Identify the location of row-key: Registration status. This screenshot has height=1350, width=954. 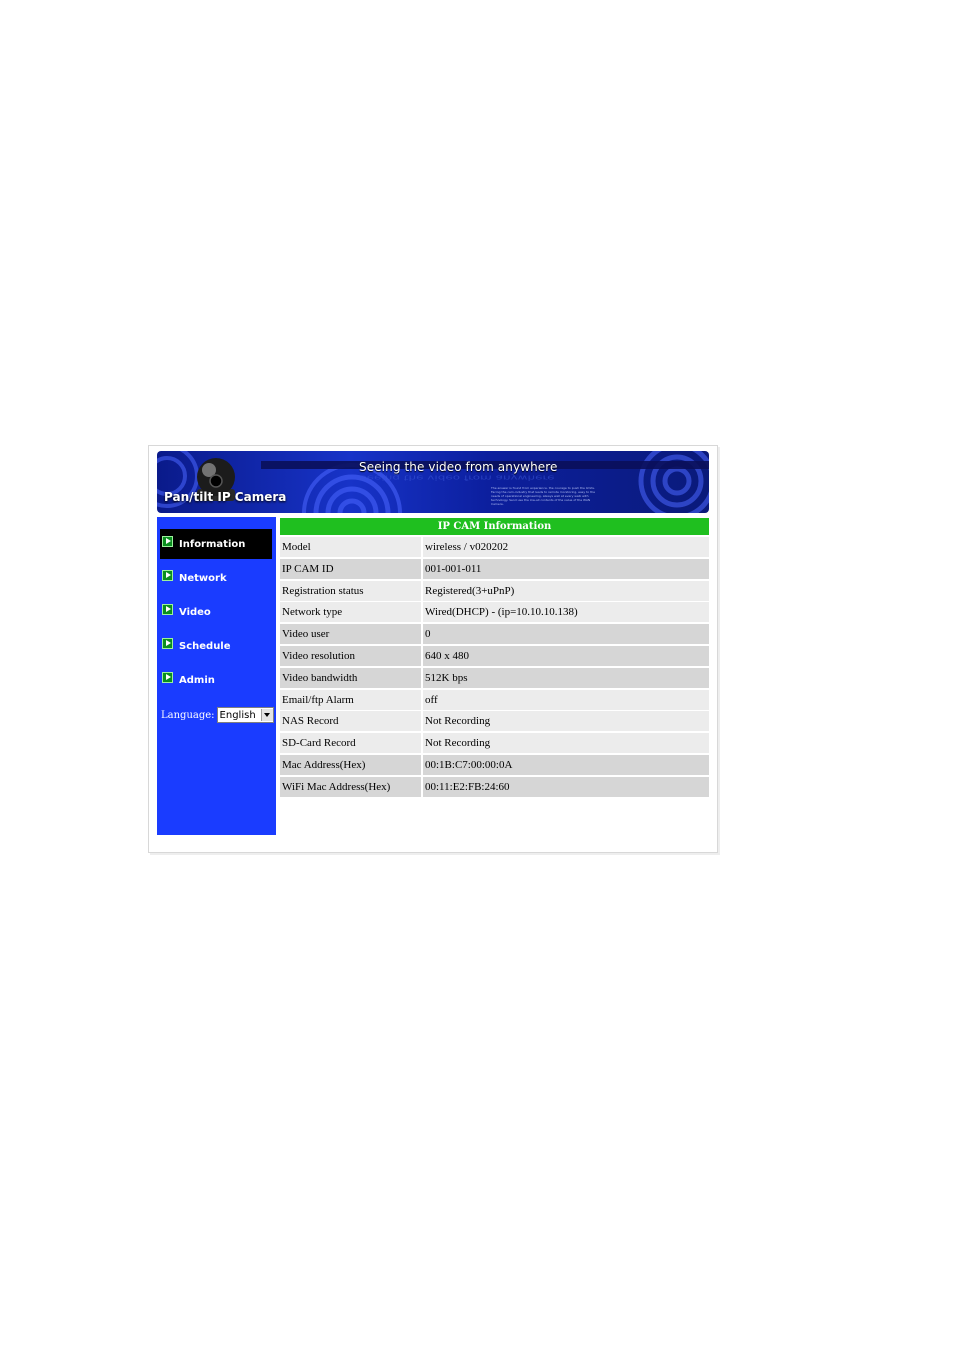
(350, 590).